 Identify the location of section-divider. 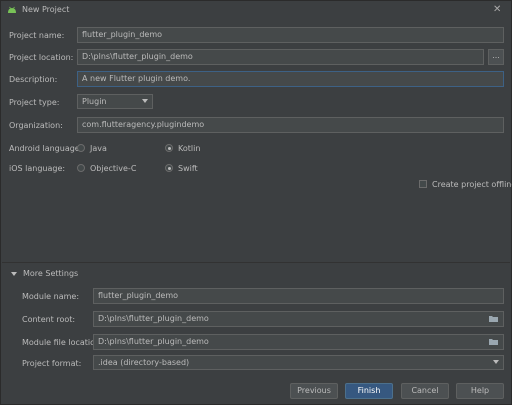
(256, 262).